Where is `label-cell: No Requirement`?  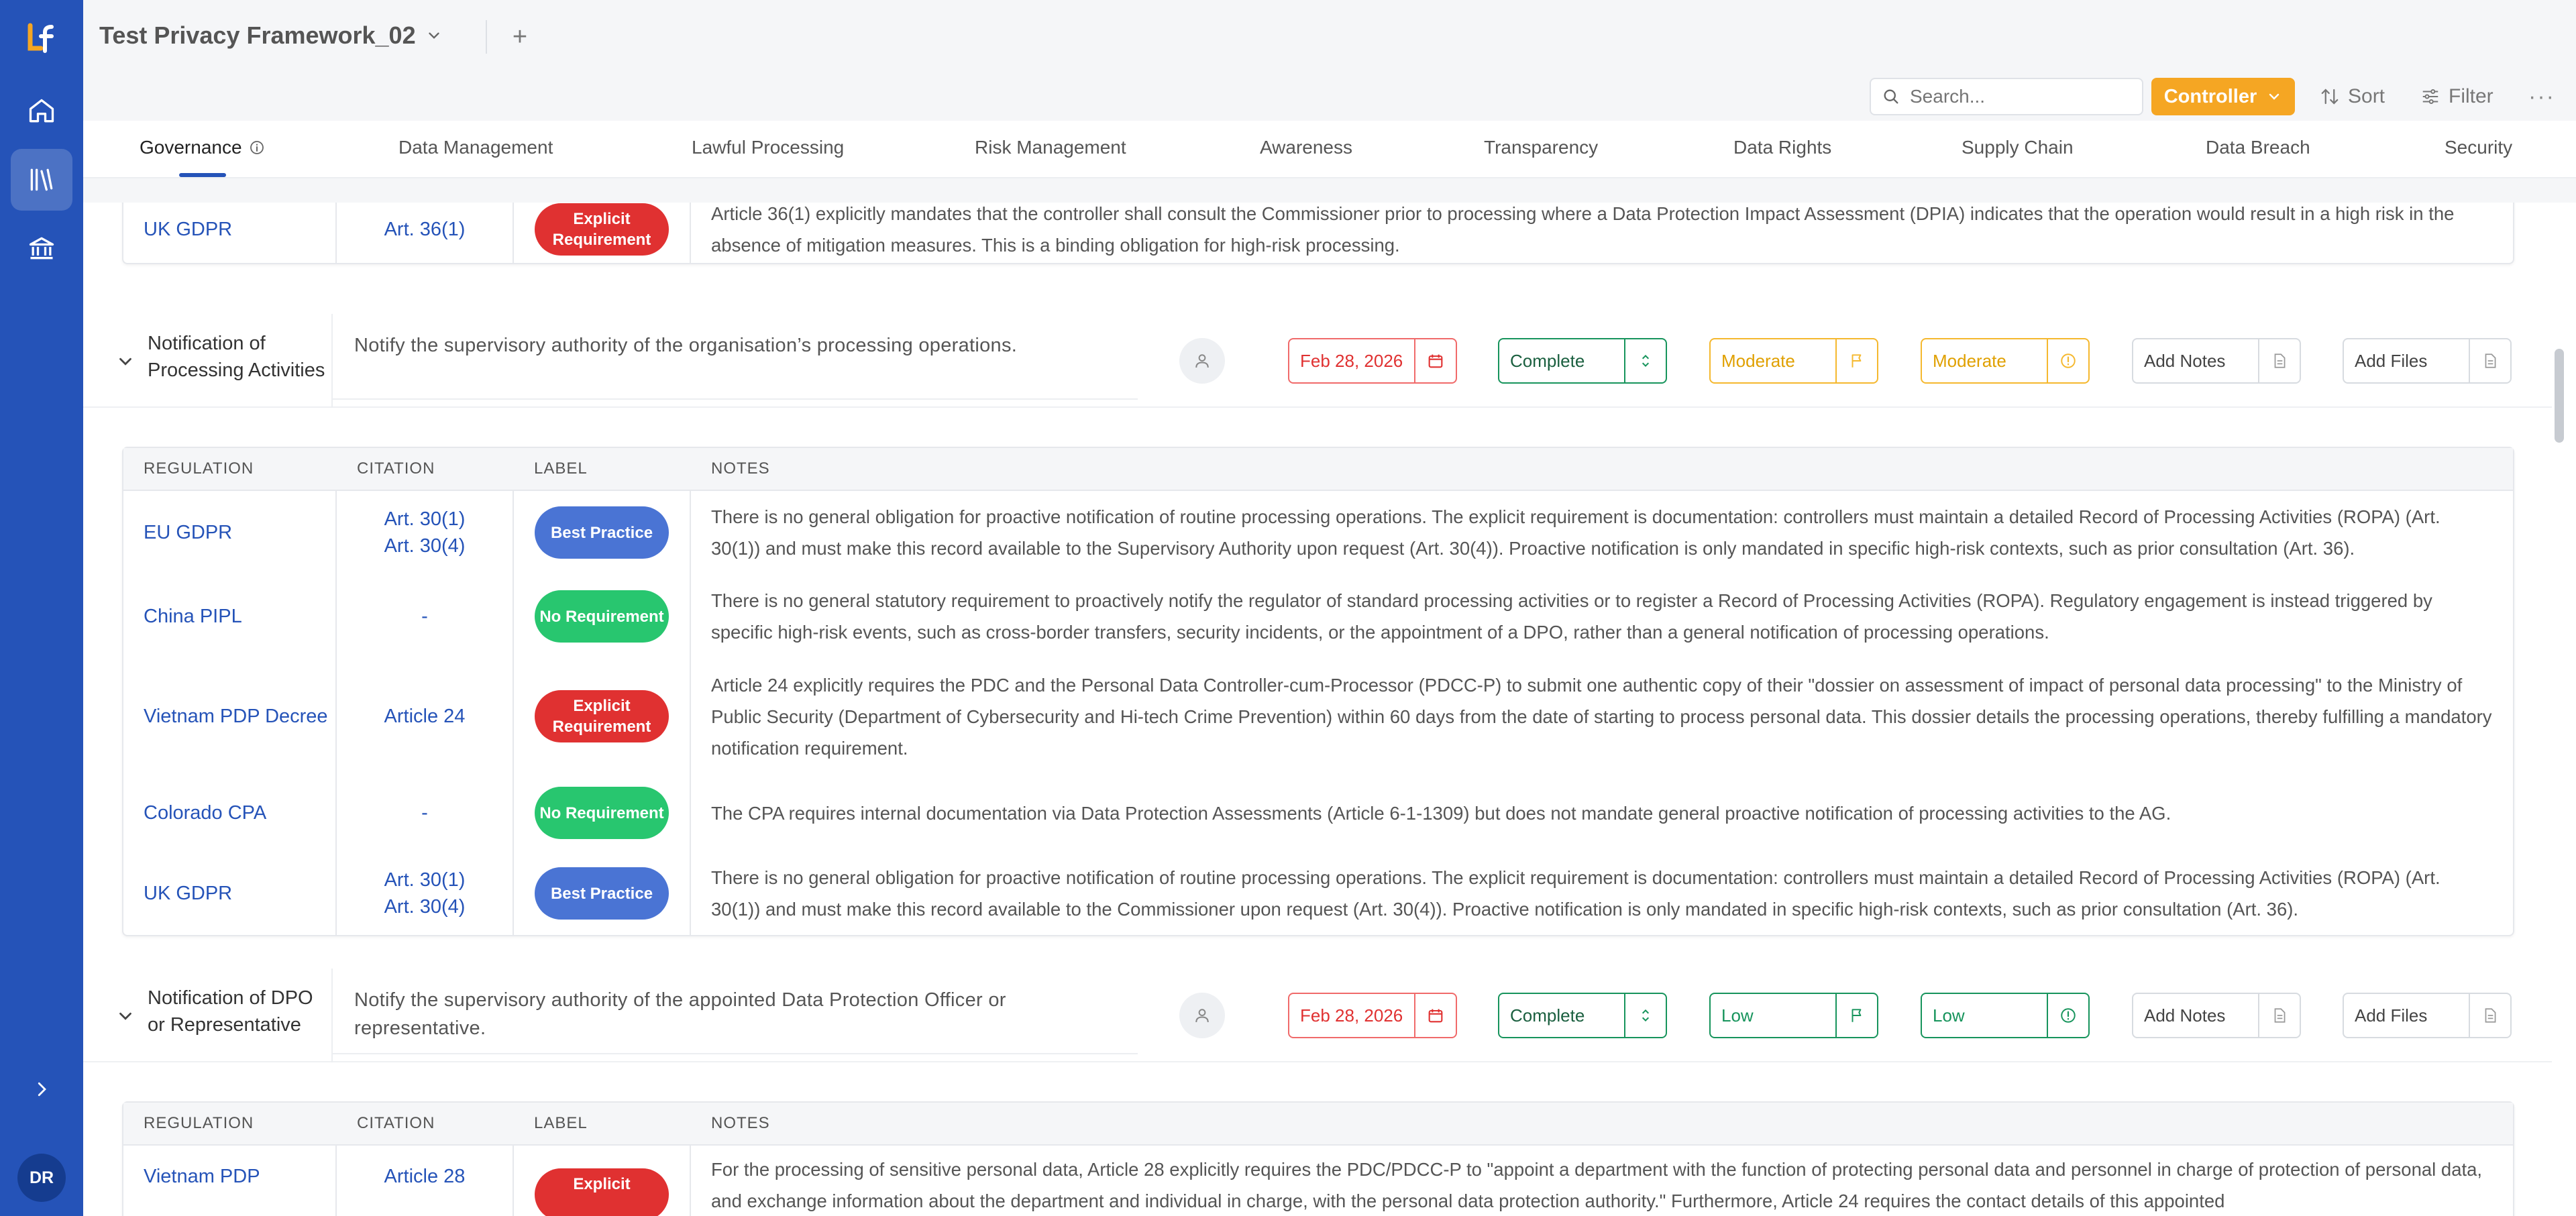
label-cell: No Requirement is located at coordinates (602, 813).